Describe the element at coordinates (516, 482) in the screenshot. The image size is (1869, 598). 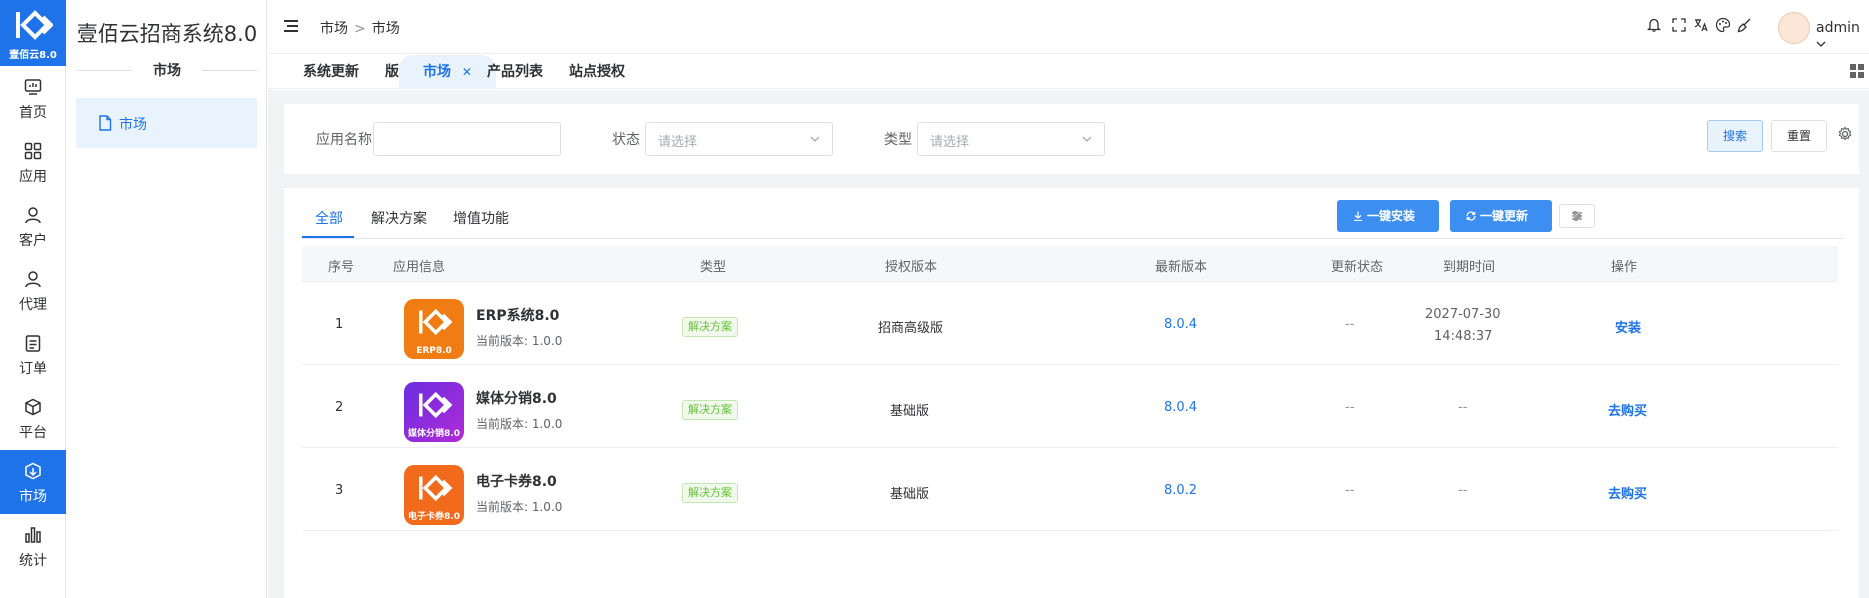
I see `app-name: 电子卡券8.0` at that location.